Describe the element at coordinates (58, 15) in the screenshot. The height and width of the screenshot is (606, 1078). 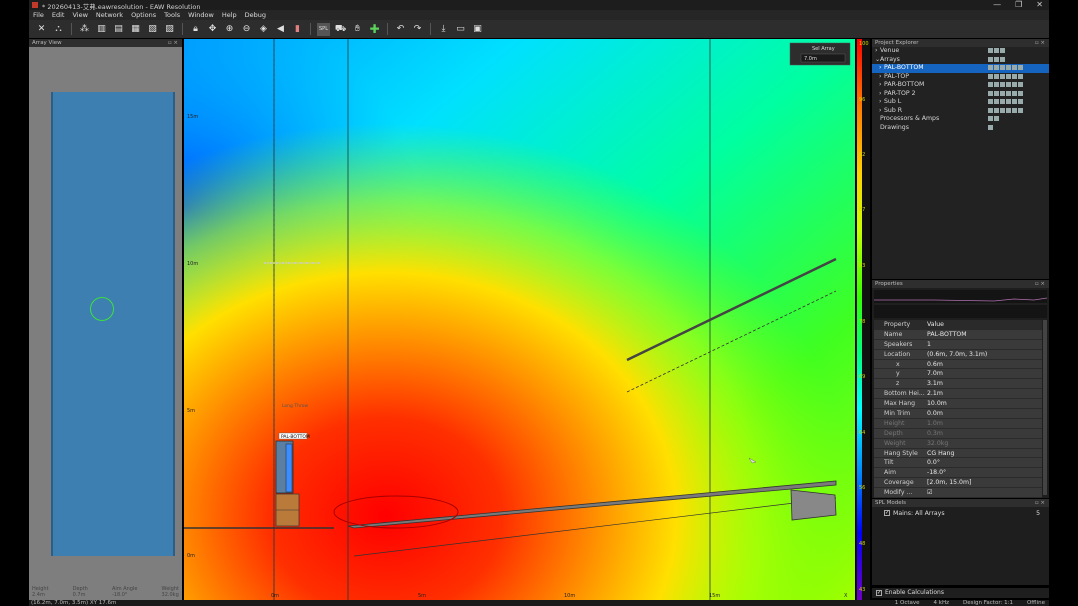
I see `menu-edit: Edit` at that location.